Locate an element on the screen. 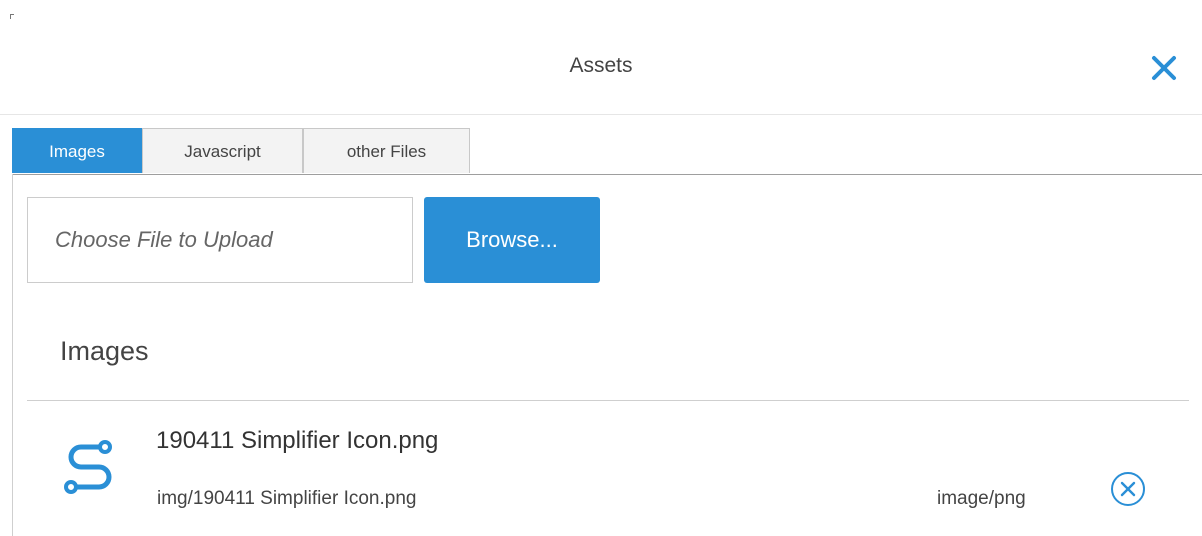 This screenshot has width=1202, height=536. content-left-border is located at coordinates (12, 355).